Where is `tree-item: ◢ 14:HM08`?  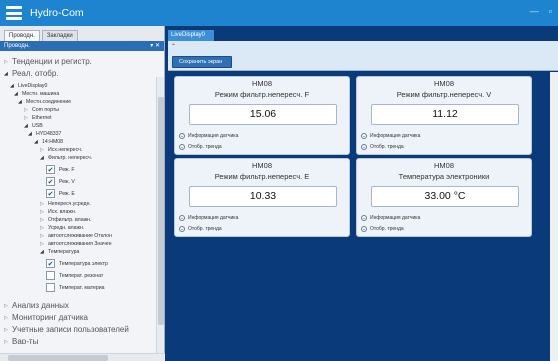
tree-item: ◢ 14:HM08 is located at coordinates (48, 142).